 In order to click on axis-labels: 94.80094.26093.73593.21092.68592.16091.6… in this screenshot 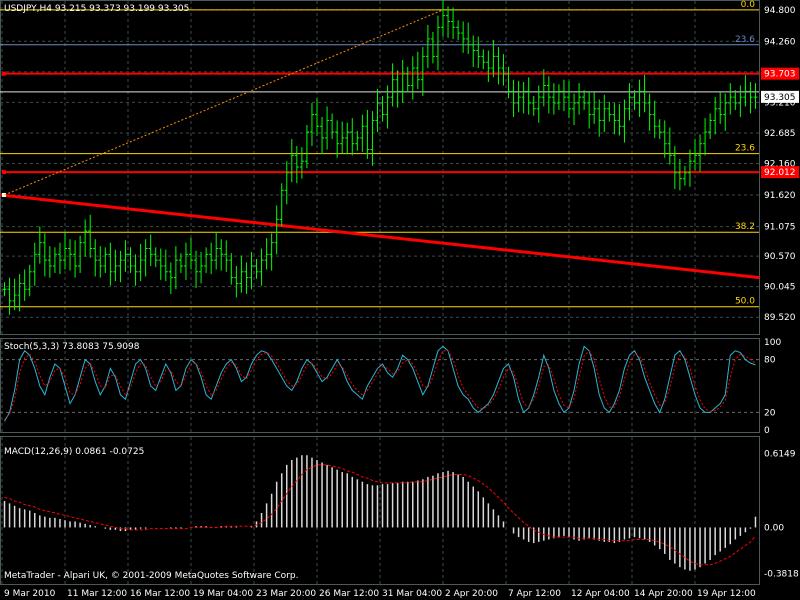, I will do `click(780, 292)`.